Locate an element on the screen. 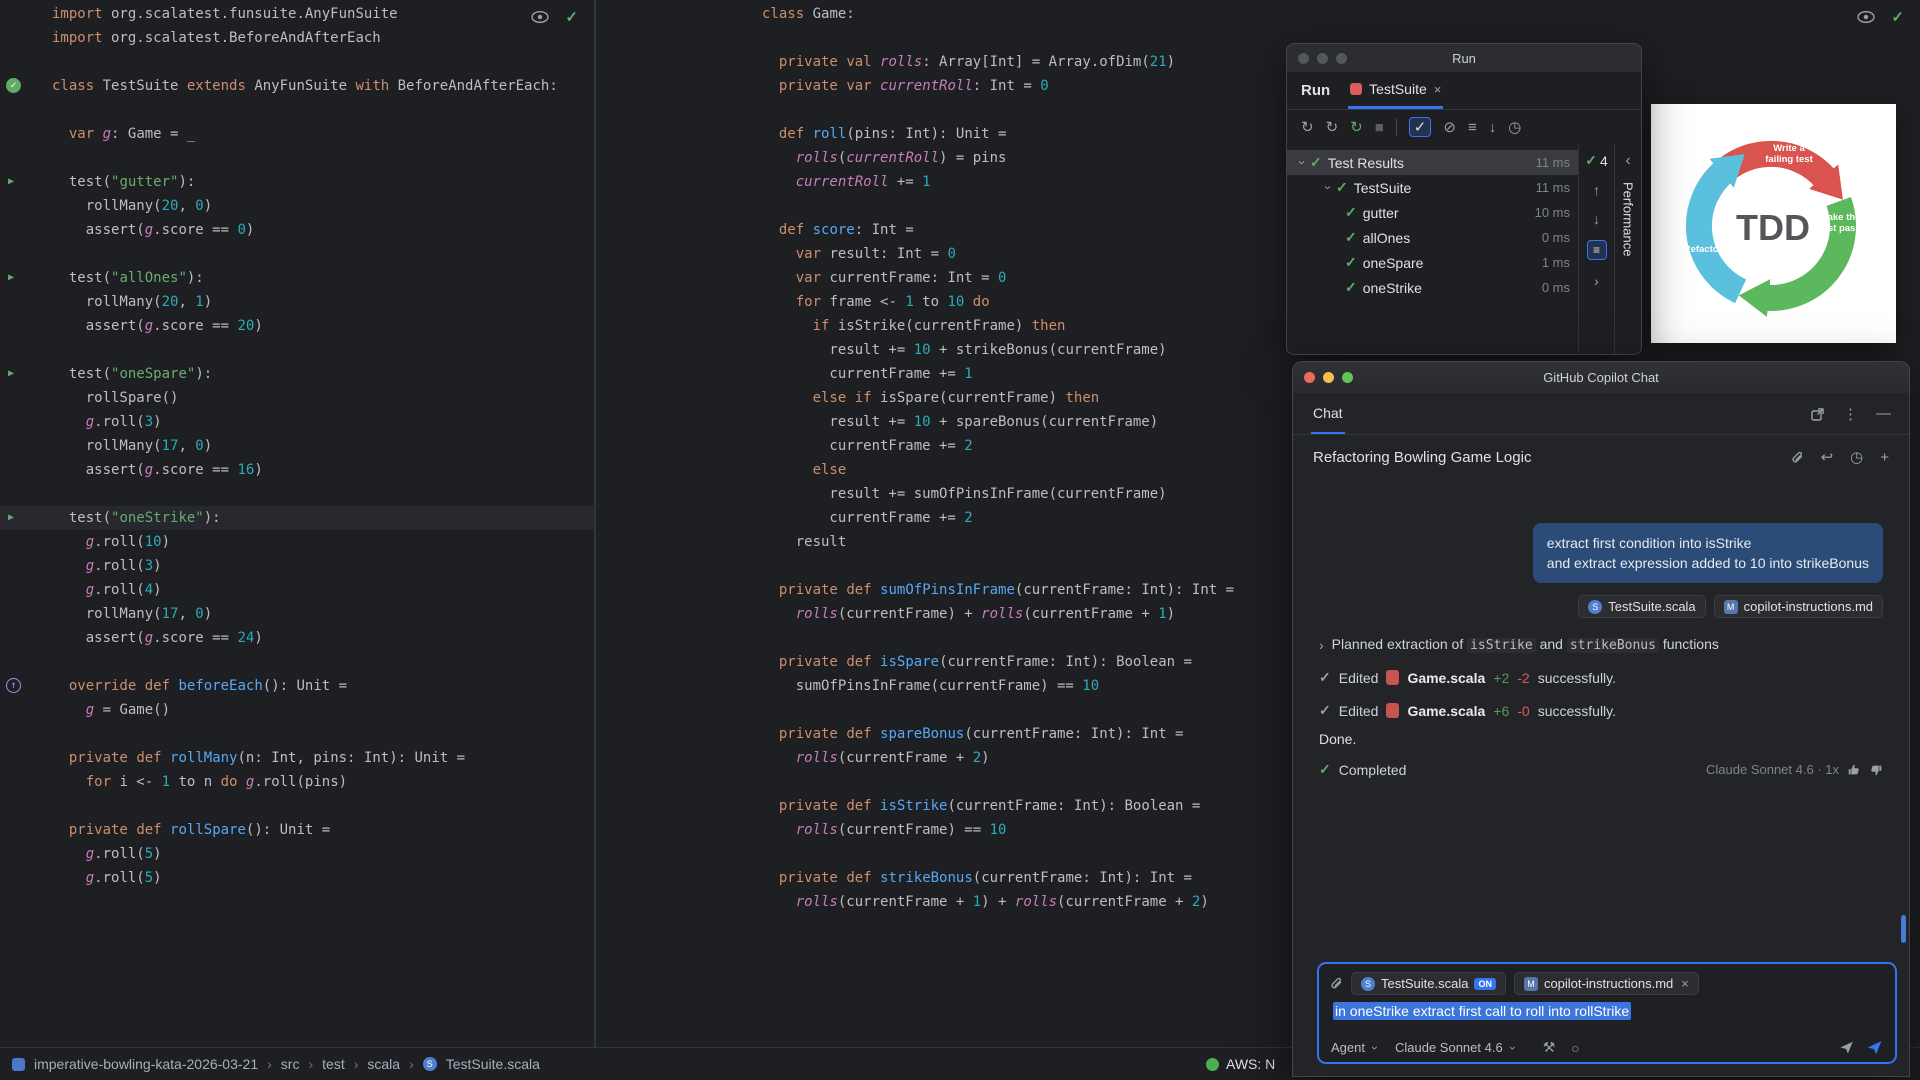 The image size is (1920, 1080). show-passed-filter-icon: ✓ is located at coordinates (1420, 127).